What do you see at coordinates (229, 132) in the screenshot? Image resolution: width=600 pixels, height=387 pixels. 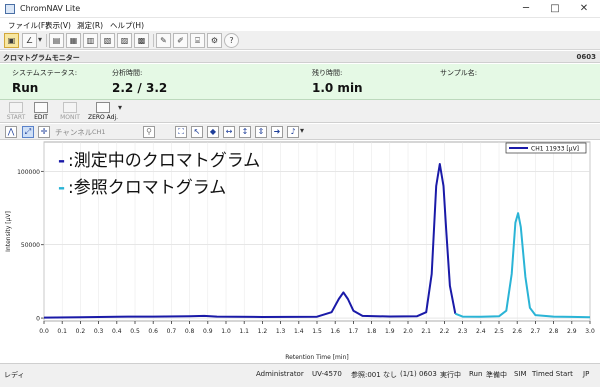 I see `expand-horizontal-icon: ↔` at bounding box center [229, 132].